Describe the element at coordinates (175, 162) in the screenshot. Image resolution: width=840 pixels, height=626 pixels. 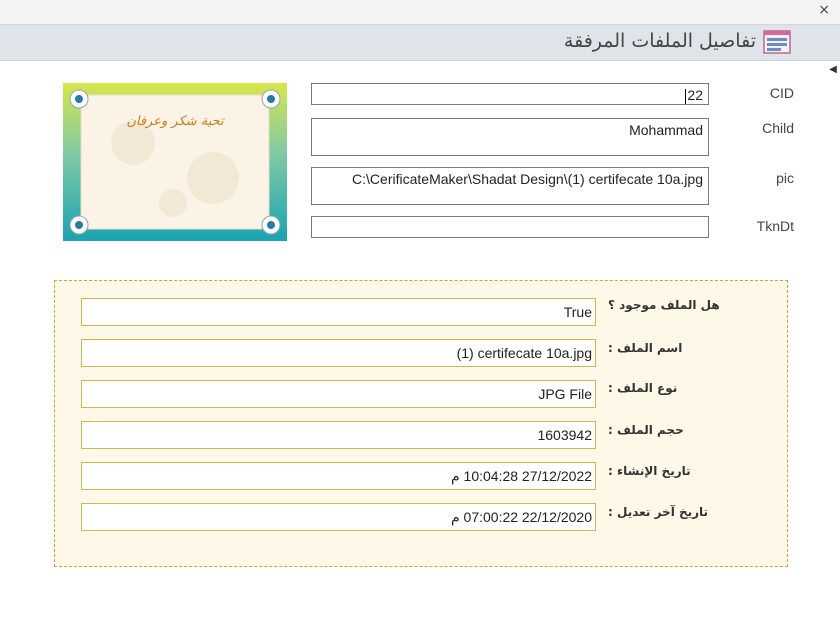
I see `certificate-image: تحية شكر وعرفان` at that location.